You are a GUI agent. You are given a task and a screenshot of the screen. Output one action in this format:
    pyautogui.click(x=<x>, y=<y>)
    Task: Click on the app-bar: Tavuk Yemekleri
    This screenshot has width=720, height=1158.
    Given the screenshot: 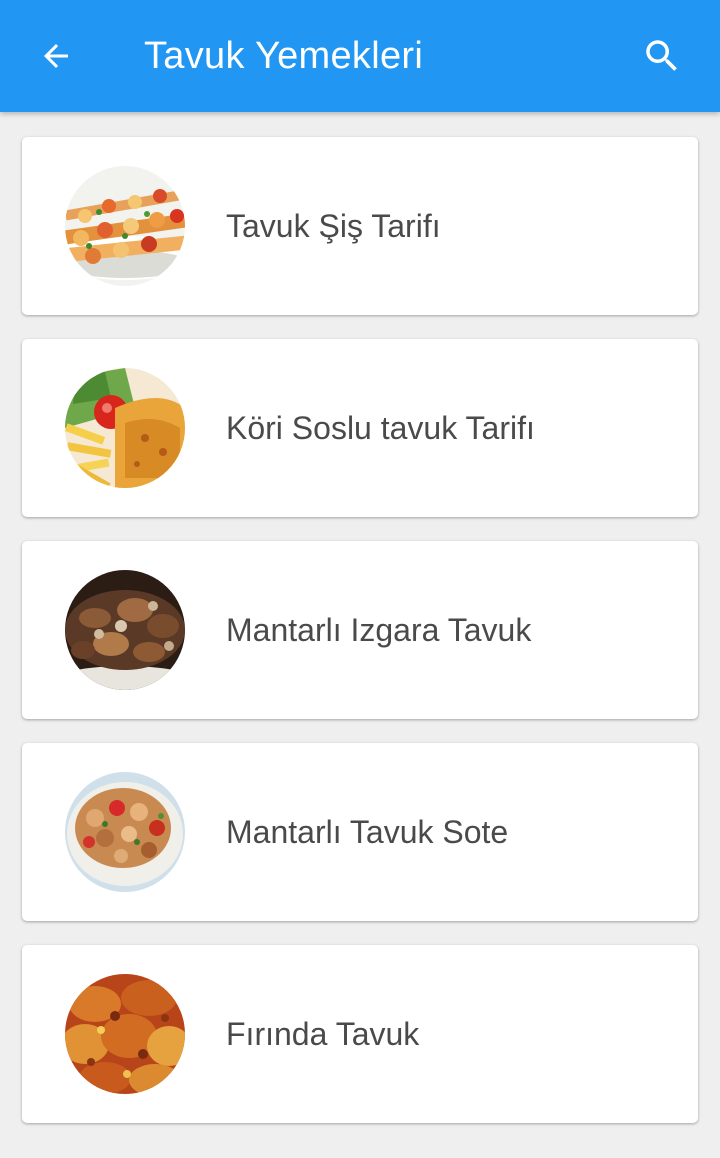 What is the action you would take?
    pyautogui.click(x=360, y=56)
    